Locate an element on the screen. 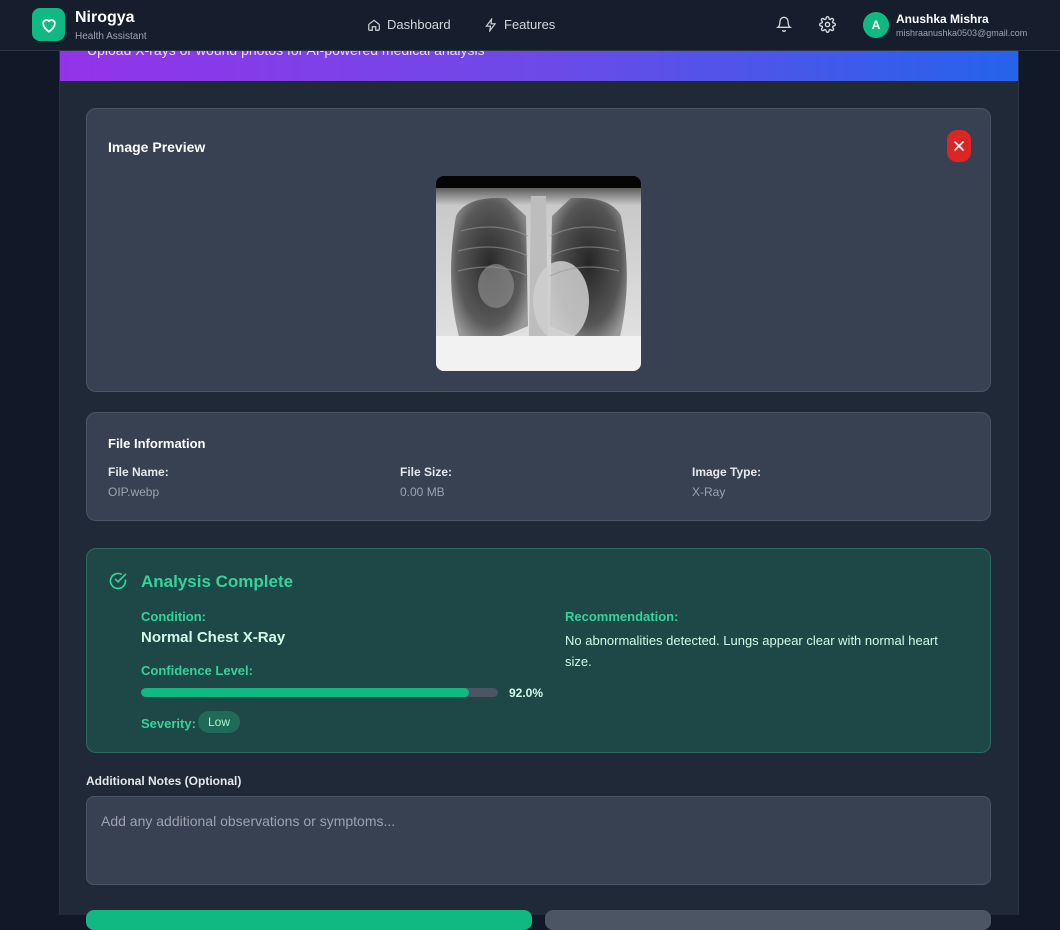 The height and width of the screenshot is (930, 1060). user-name: Anushka Mishra is located at coordinates (942, 19).